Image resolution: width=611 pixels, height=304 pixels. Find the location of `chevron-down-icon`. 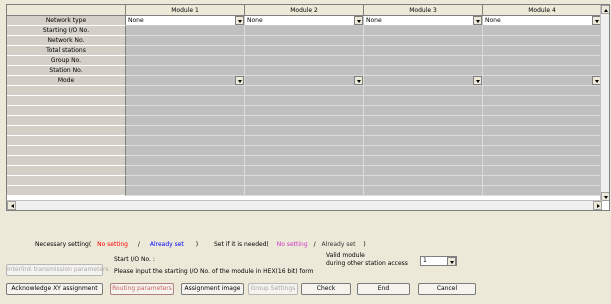

chevron-down-icon is located at coordinates (240, 81).